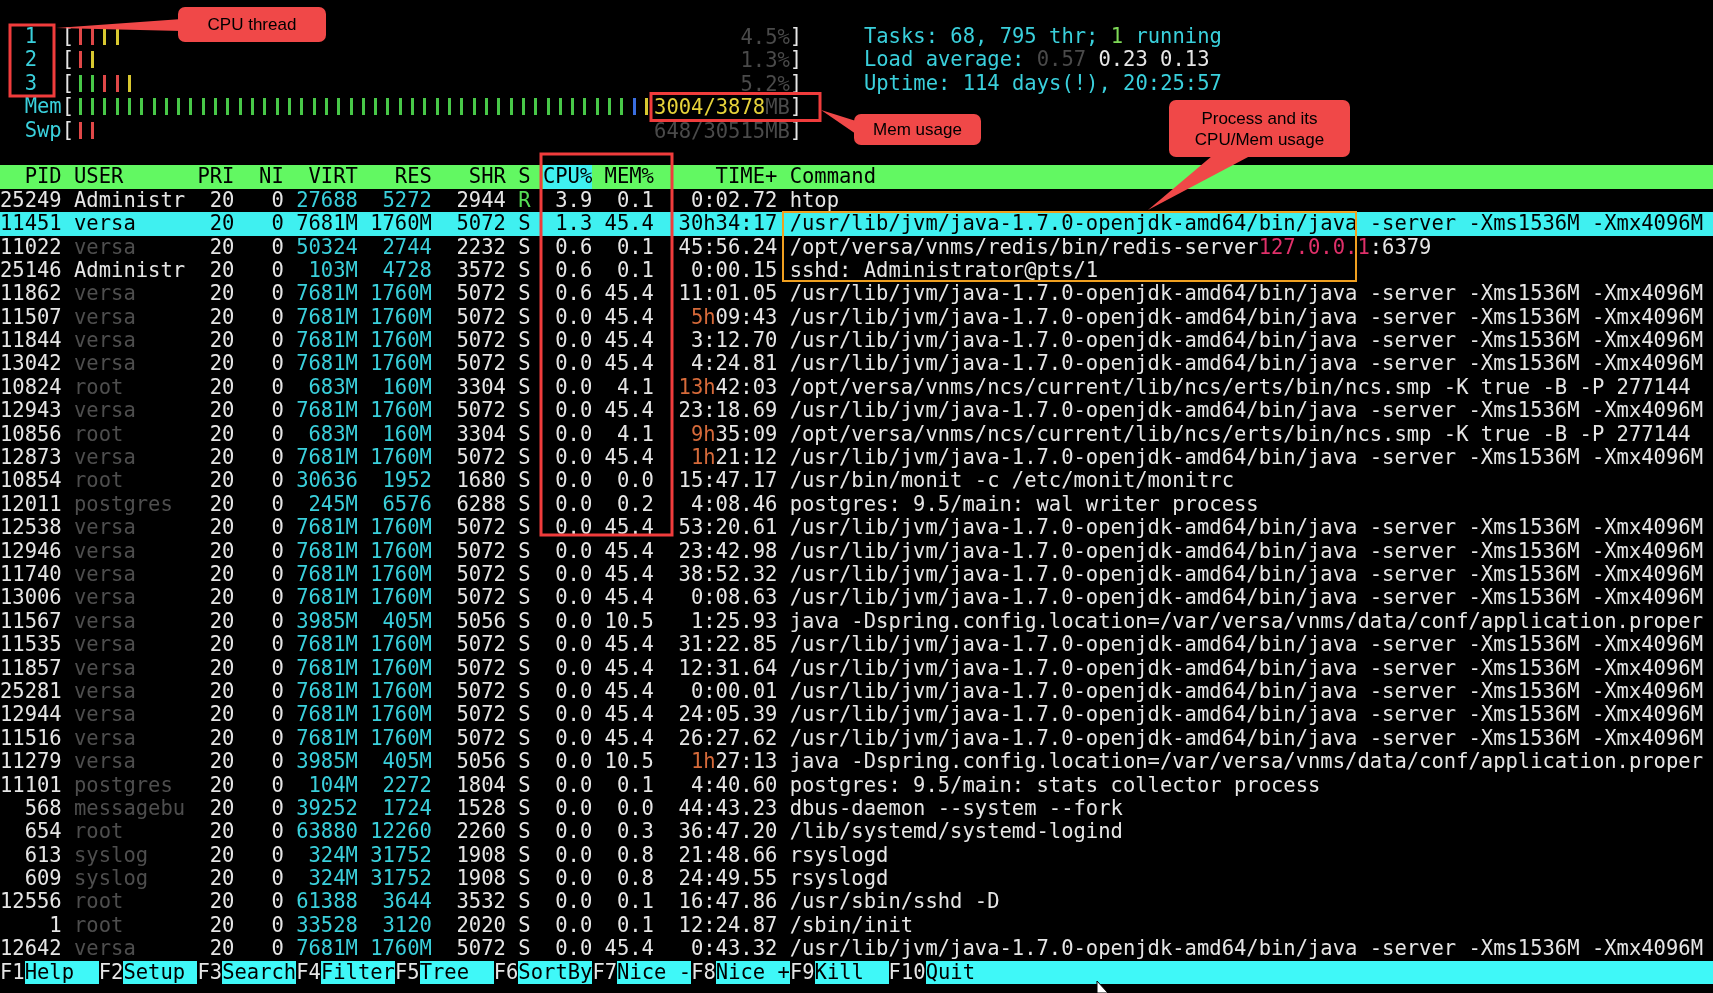  What do you see at coordinates (856, 317) in the screenshot?
I see `process-row: 11507 versa 20 0 7681M 1760M 5072 S 0.0 45.4 5h09:43 /usr/lib/jvm/java-1.7.0-openjdk-amd64/bin/java -server -Xms1536M -Xmx4096M` at bounding box center [856, 317].